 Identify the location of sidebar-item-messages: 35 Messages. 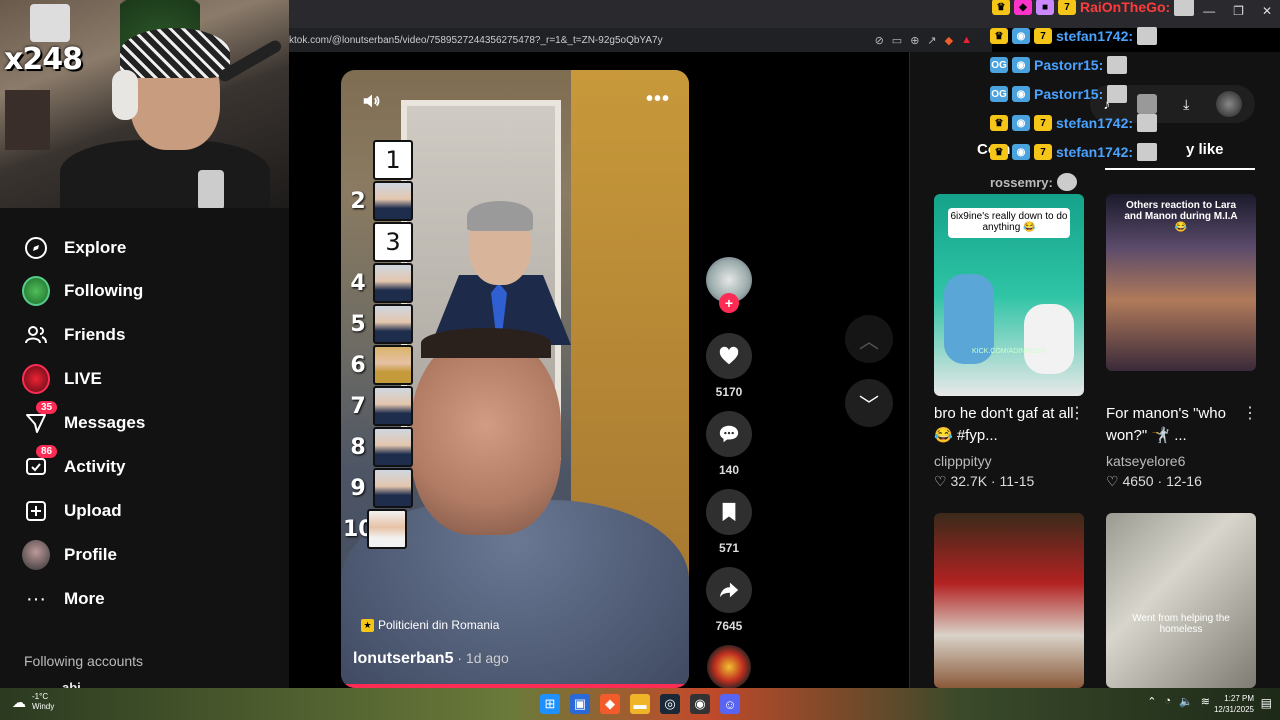
(83, 419).